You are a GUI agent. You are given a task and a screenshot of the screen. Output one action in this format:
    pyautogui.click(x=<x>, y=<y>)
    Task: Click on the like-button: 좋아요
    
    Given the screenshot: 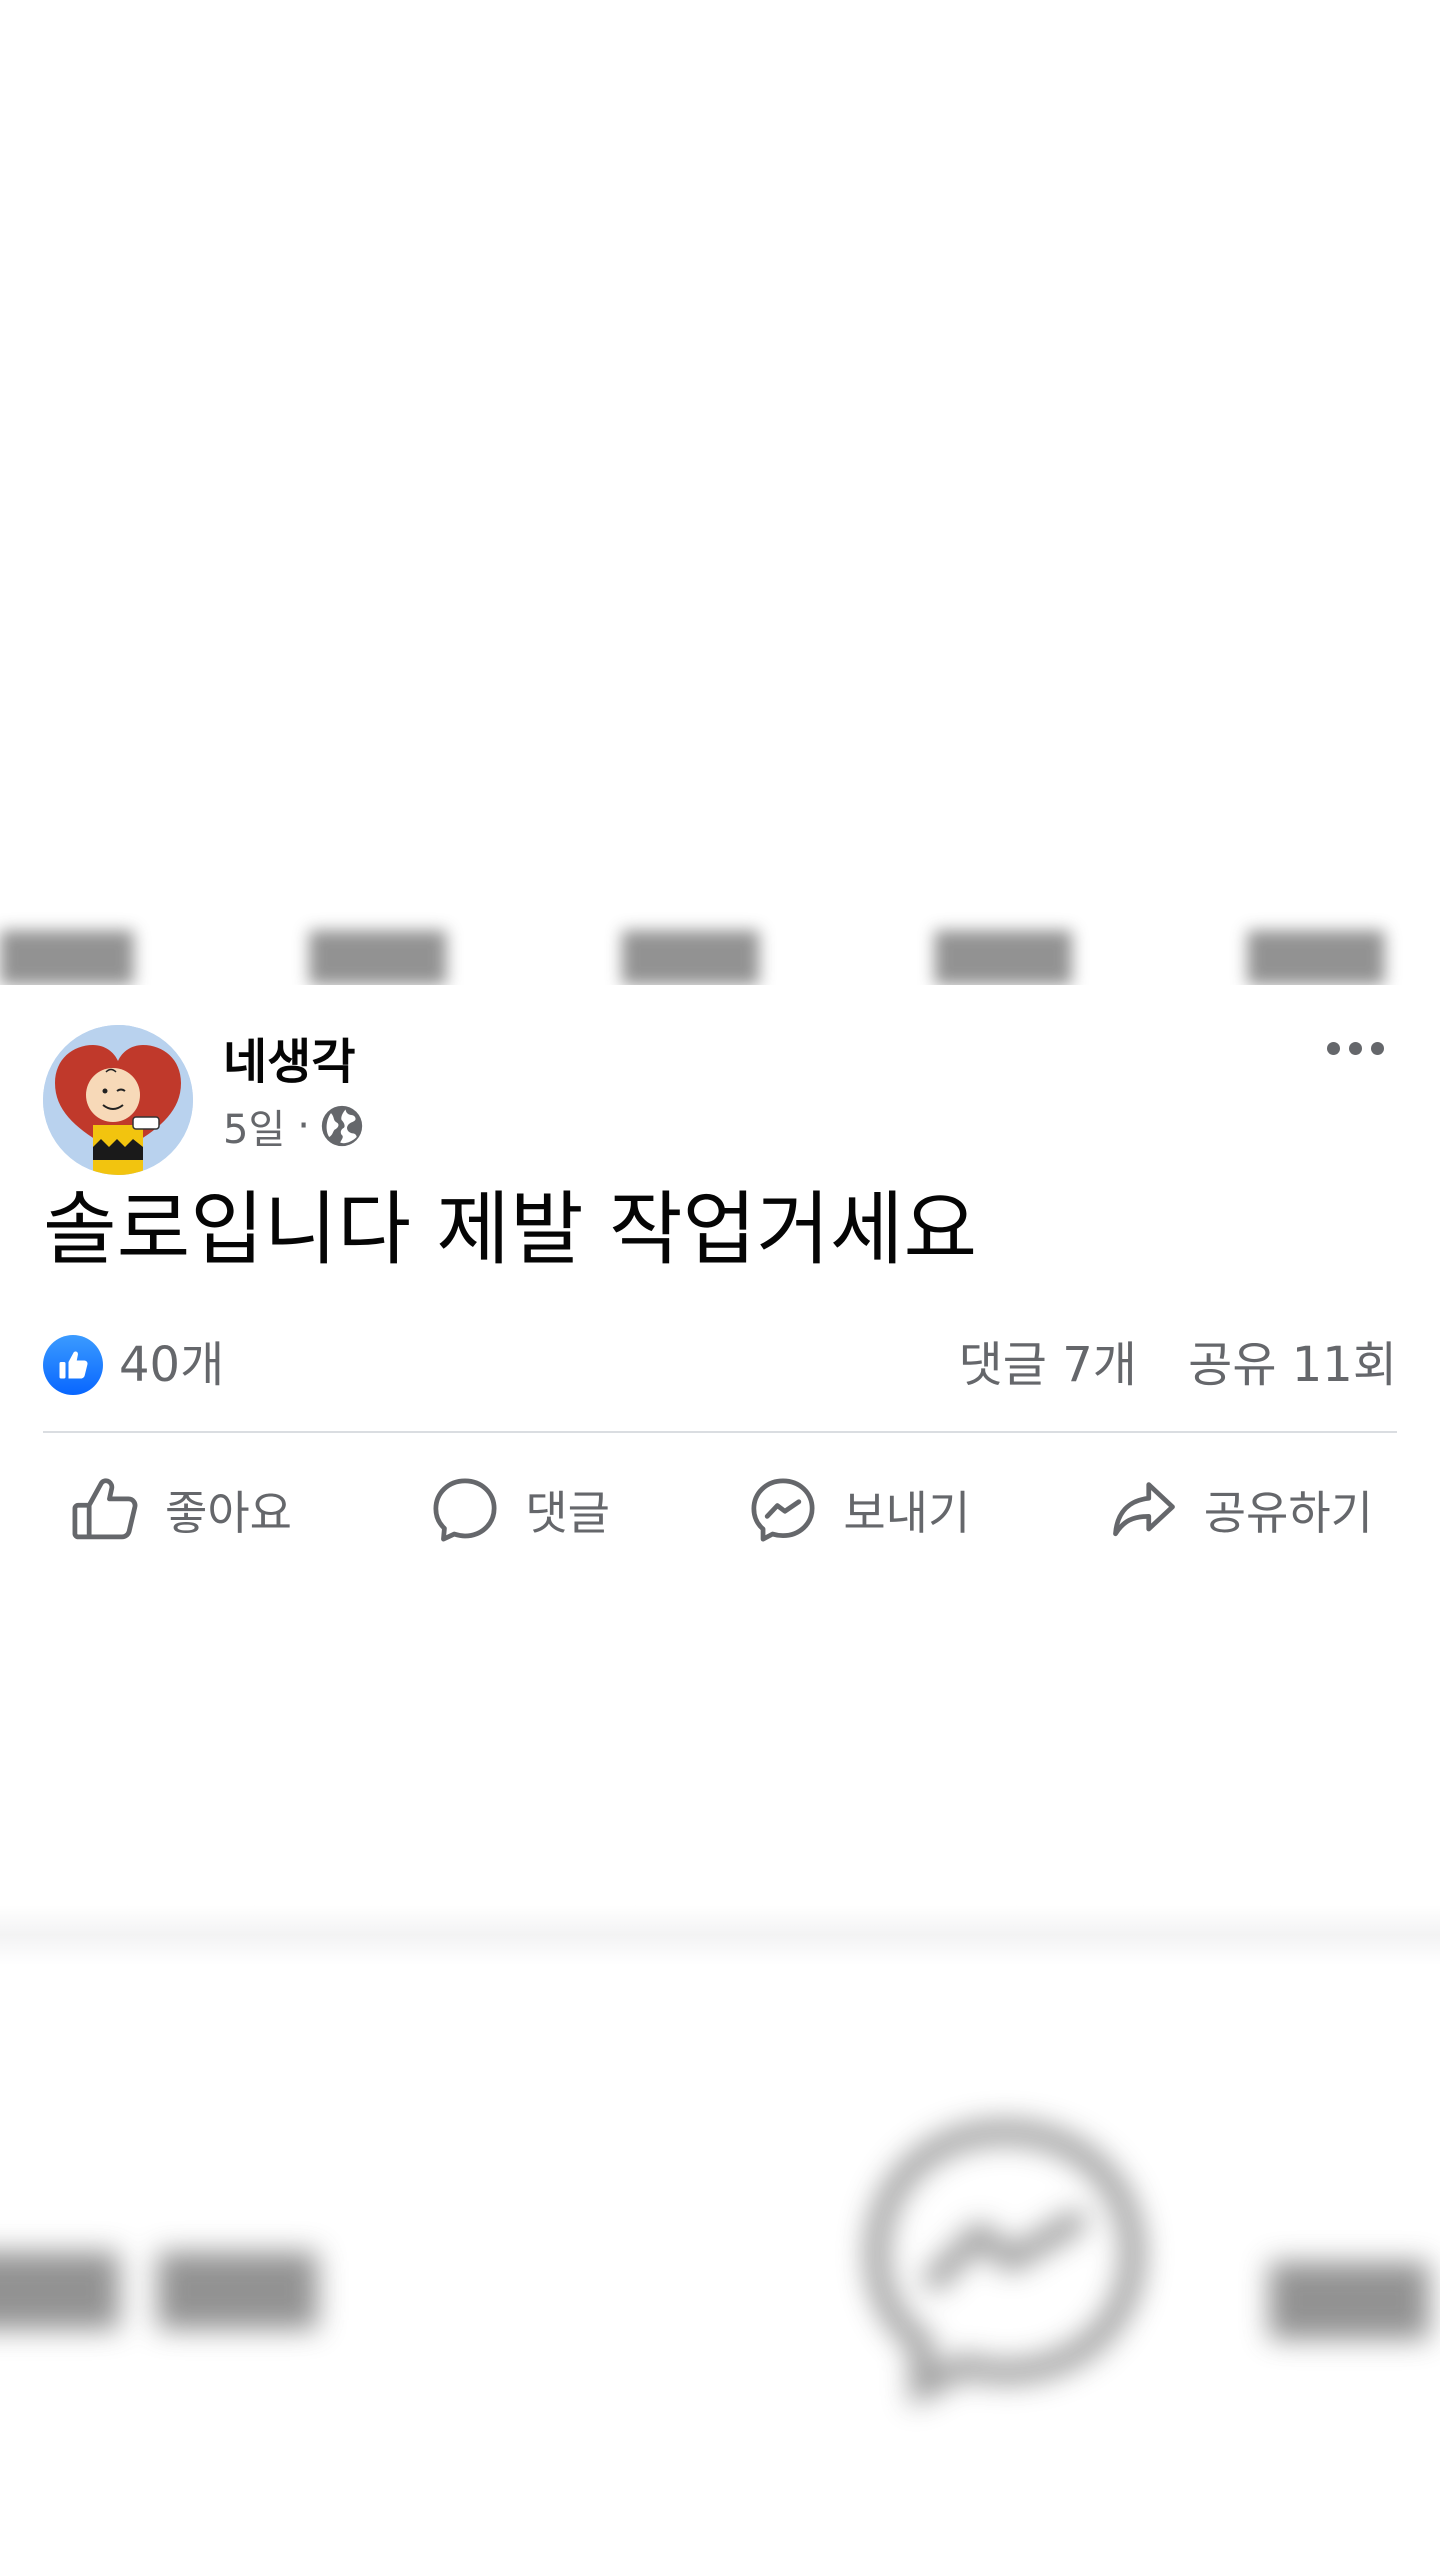 What is the action you would take?
    pyautogui.click(x=179, y=1510)
    